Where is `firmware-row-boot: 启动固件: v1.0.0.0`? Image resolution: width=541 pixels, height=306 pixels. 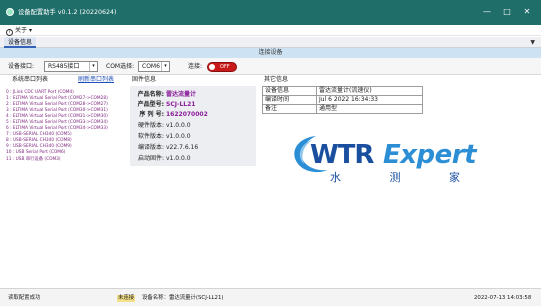
firmware-row-boot: 启动固件: v1.0.0.0 is located at coordinates (193, 158).